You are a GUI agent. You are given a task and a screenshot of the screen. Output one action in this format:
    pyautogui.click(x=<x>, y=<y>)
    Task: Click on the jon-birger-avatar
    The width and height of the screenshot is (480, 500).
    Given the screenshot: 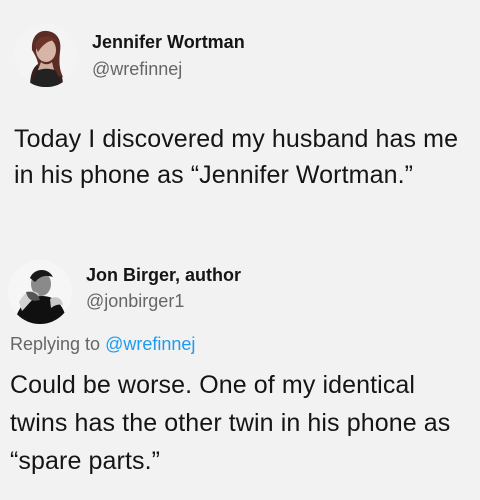 What is the action you would take?
    pyautogui.click(x=40, y=292)
    